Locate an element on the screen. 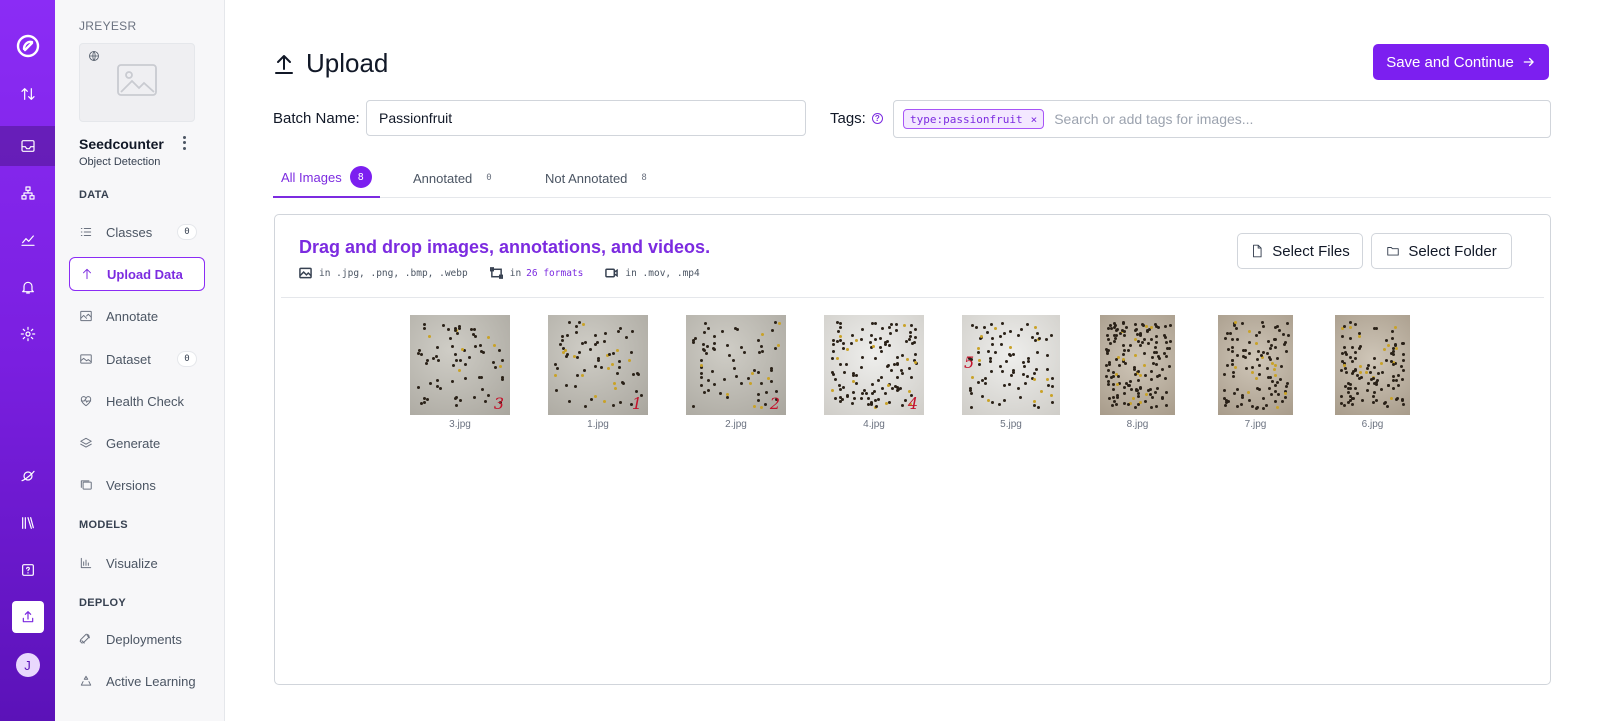 Image resolution: width=1599 pixels, height=721 pixels. image-thumbnail: 1 1.jpg is located at coordinates (598, 372).